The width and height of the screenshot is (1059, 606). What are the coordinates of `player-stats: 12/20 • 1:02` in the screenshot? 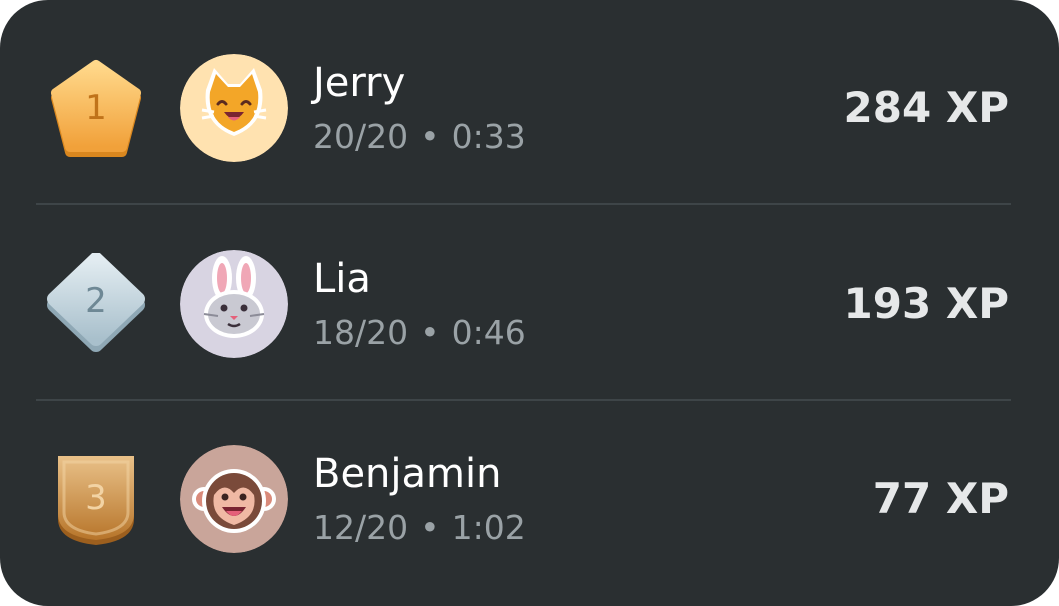 It's located at (419, 528).